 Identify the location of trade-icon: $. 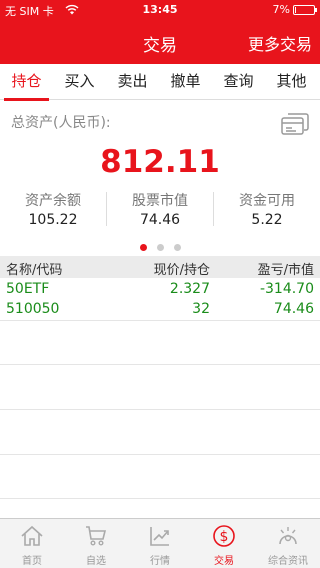
(224, 536).